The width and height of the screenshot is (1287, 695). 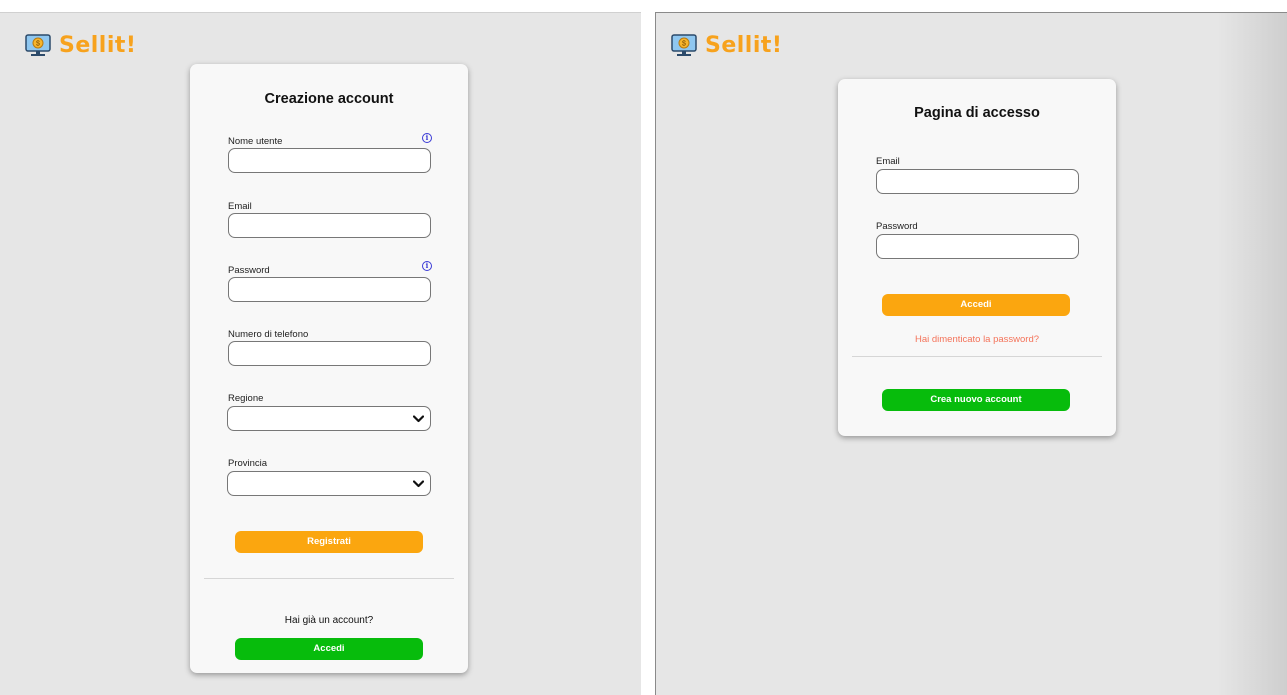 I want to click on phone-input, so click(x=329, y=353).